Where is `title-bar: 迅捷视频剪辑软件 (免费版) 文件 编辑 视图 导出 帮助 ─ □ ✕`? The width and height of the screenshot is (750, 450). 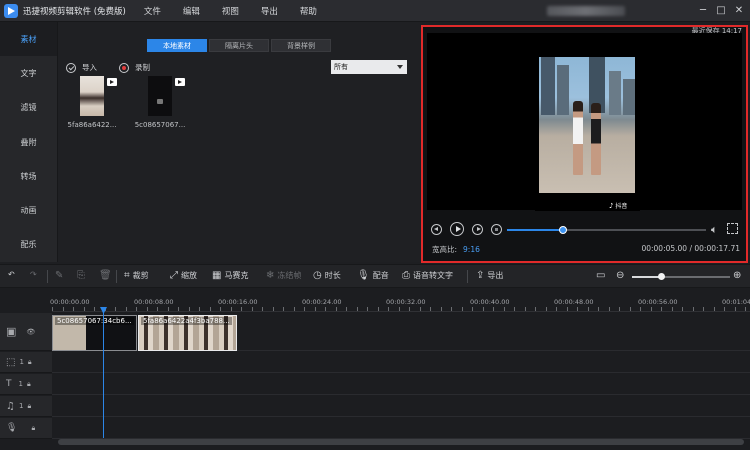 title-bar: 迅捷视频剪辑软件 (免费版) 文件 编辑 视图 导出 帮助 ─ □ ✕ is located at coordinates (375, 11).